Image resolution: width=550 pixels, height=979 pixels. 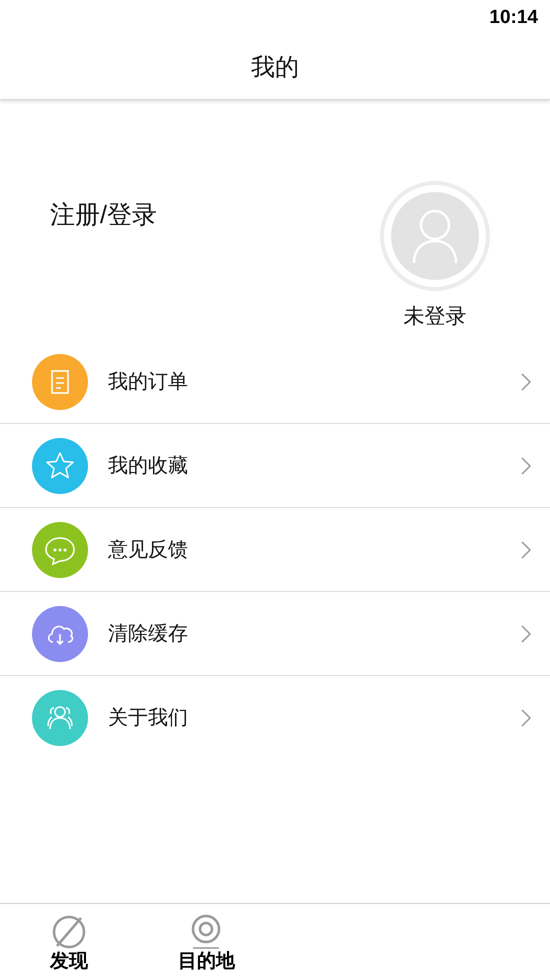 I want to click on login-link: 注册/登录, so click(x=103, y=215).